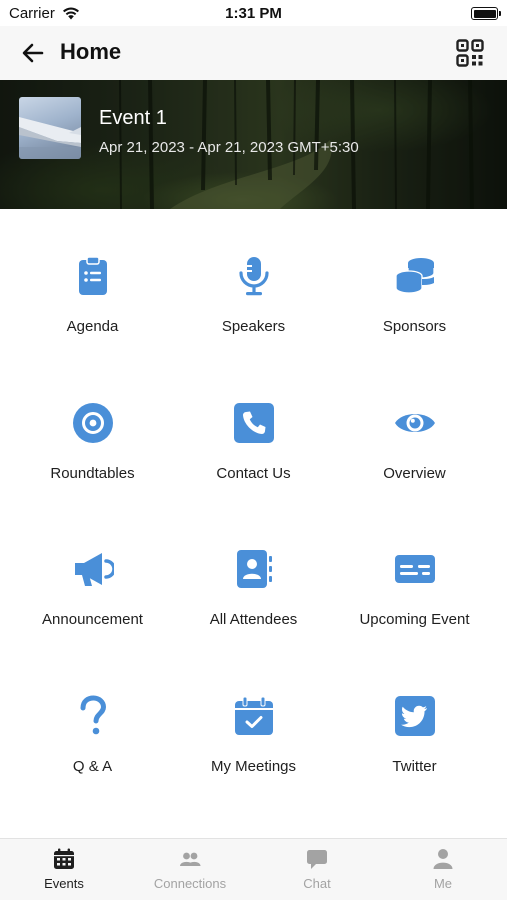 This screenshot has width=507, height=900. Describe the element at coordinates (415, 569) in the screenshot. I see `id-card-icon` at that location.